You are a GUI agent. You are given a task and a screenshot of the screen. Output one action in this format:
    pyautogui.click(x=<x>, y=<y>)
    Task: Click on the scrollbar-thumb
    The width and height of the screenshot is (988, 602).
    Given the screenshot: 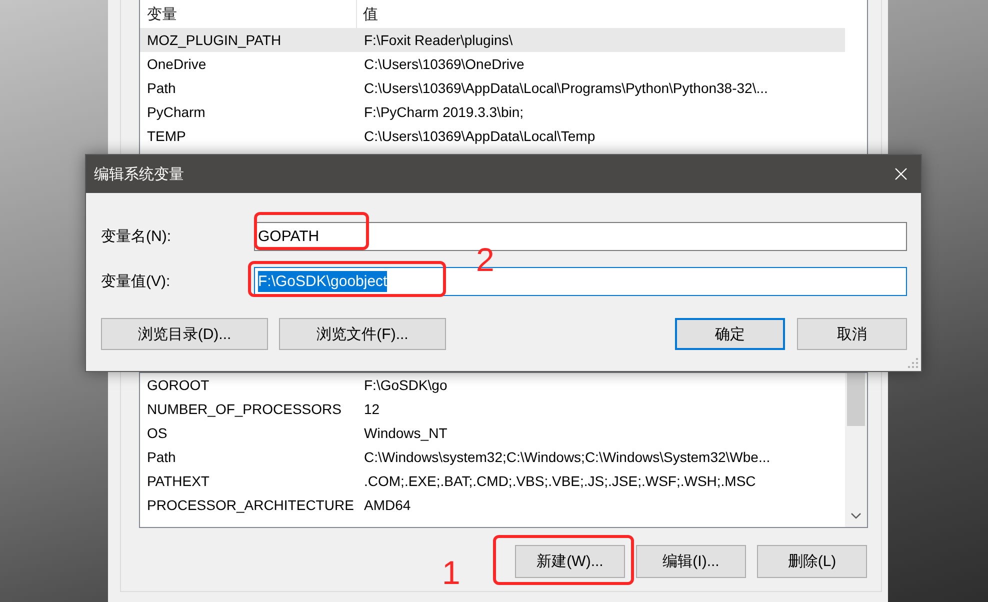 What is the action you would take?
    pyautogui.click(x=856, y=399)
    